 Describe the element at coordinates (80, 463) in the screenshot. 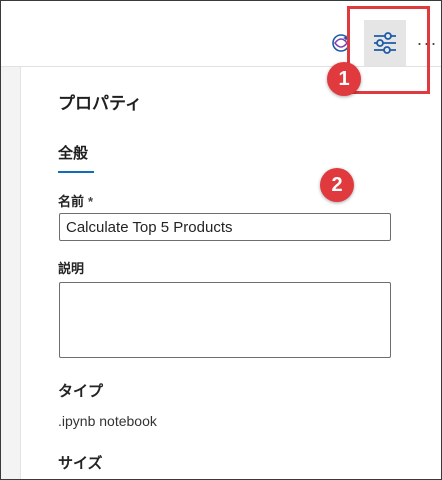

I see `size-label: サイズ` at that location.